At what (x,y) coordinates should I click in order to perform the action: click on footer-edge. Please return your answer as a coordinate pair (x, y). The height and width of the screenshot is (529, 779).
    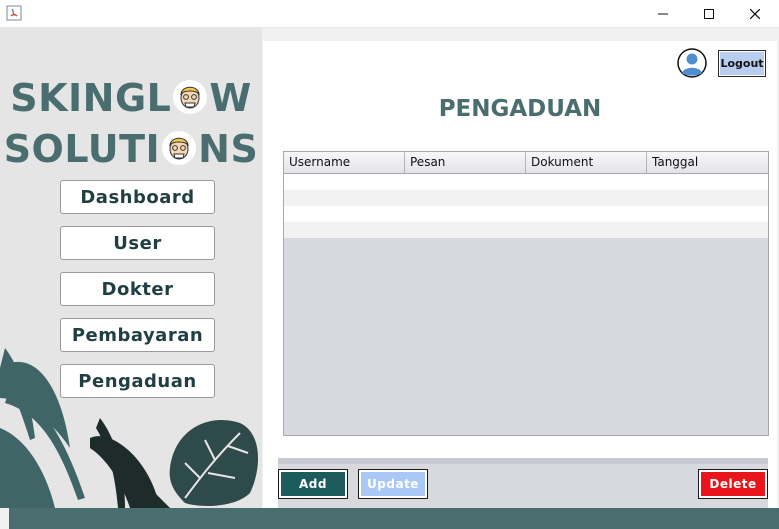
    Looking at the image, I should click on (4, 518).